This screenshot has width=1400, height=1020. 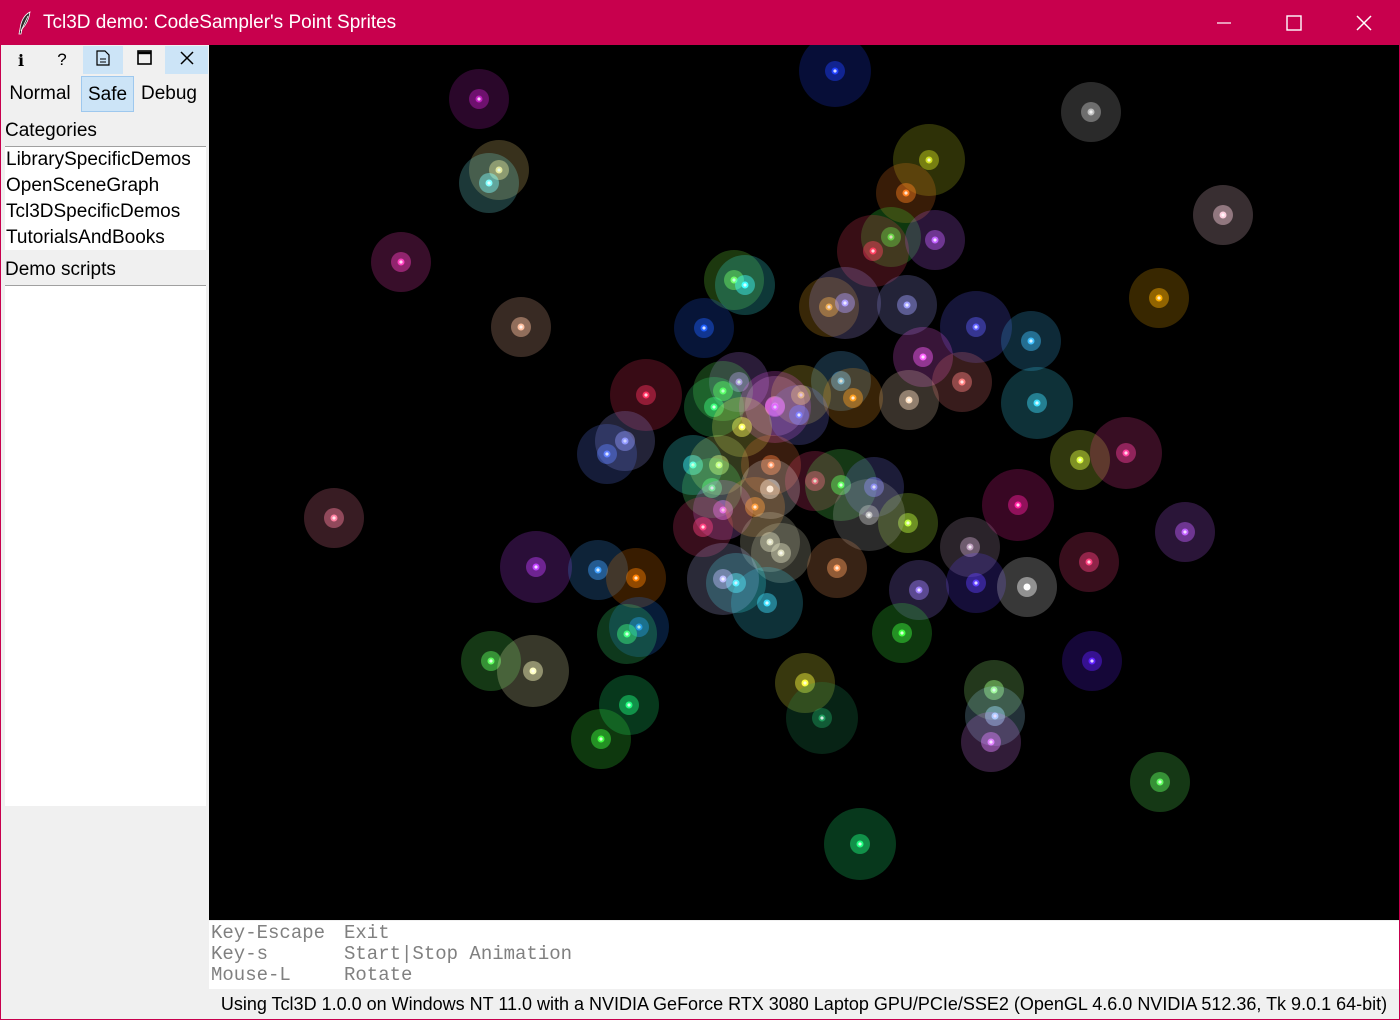 I want to click on maximize-icon, so click(x=1294, y=23).